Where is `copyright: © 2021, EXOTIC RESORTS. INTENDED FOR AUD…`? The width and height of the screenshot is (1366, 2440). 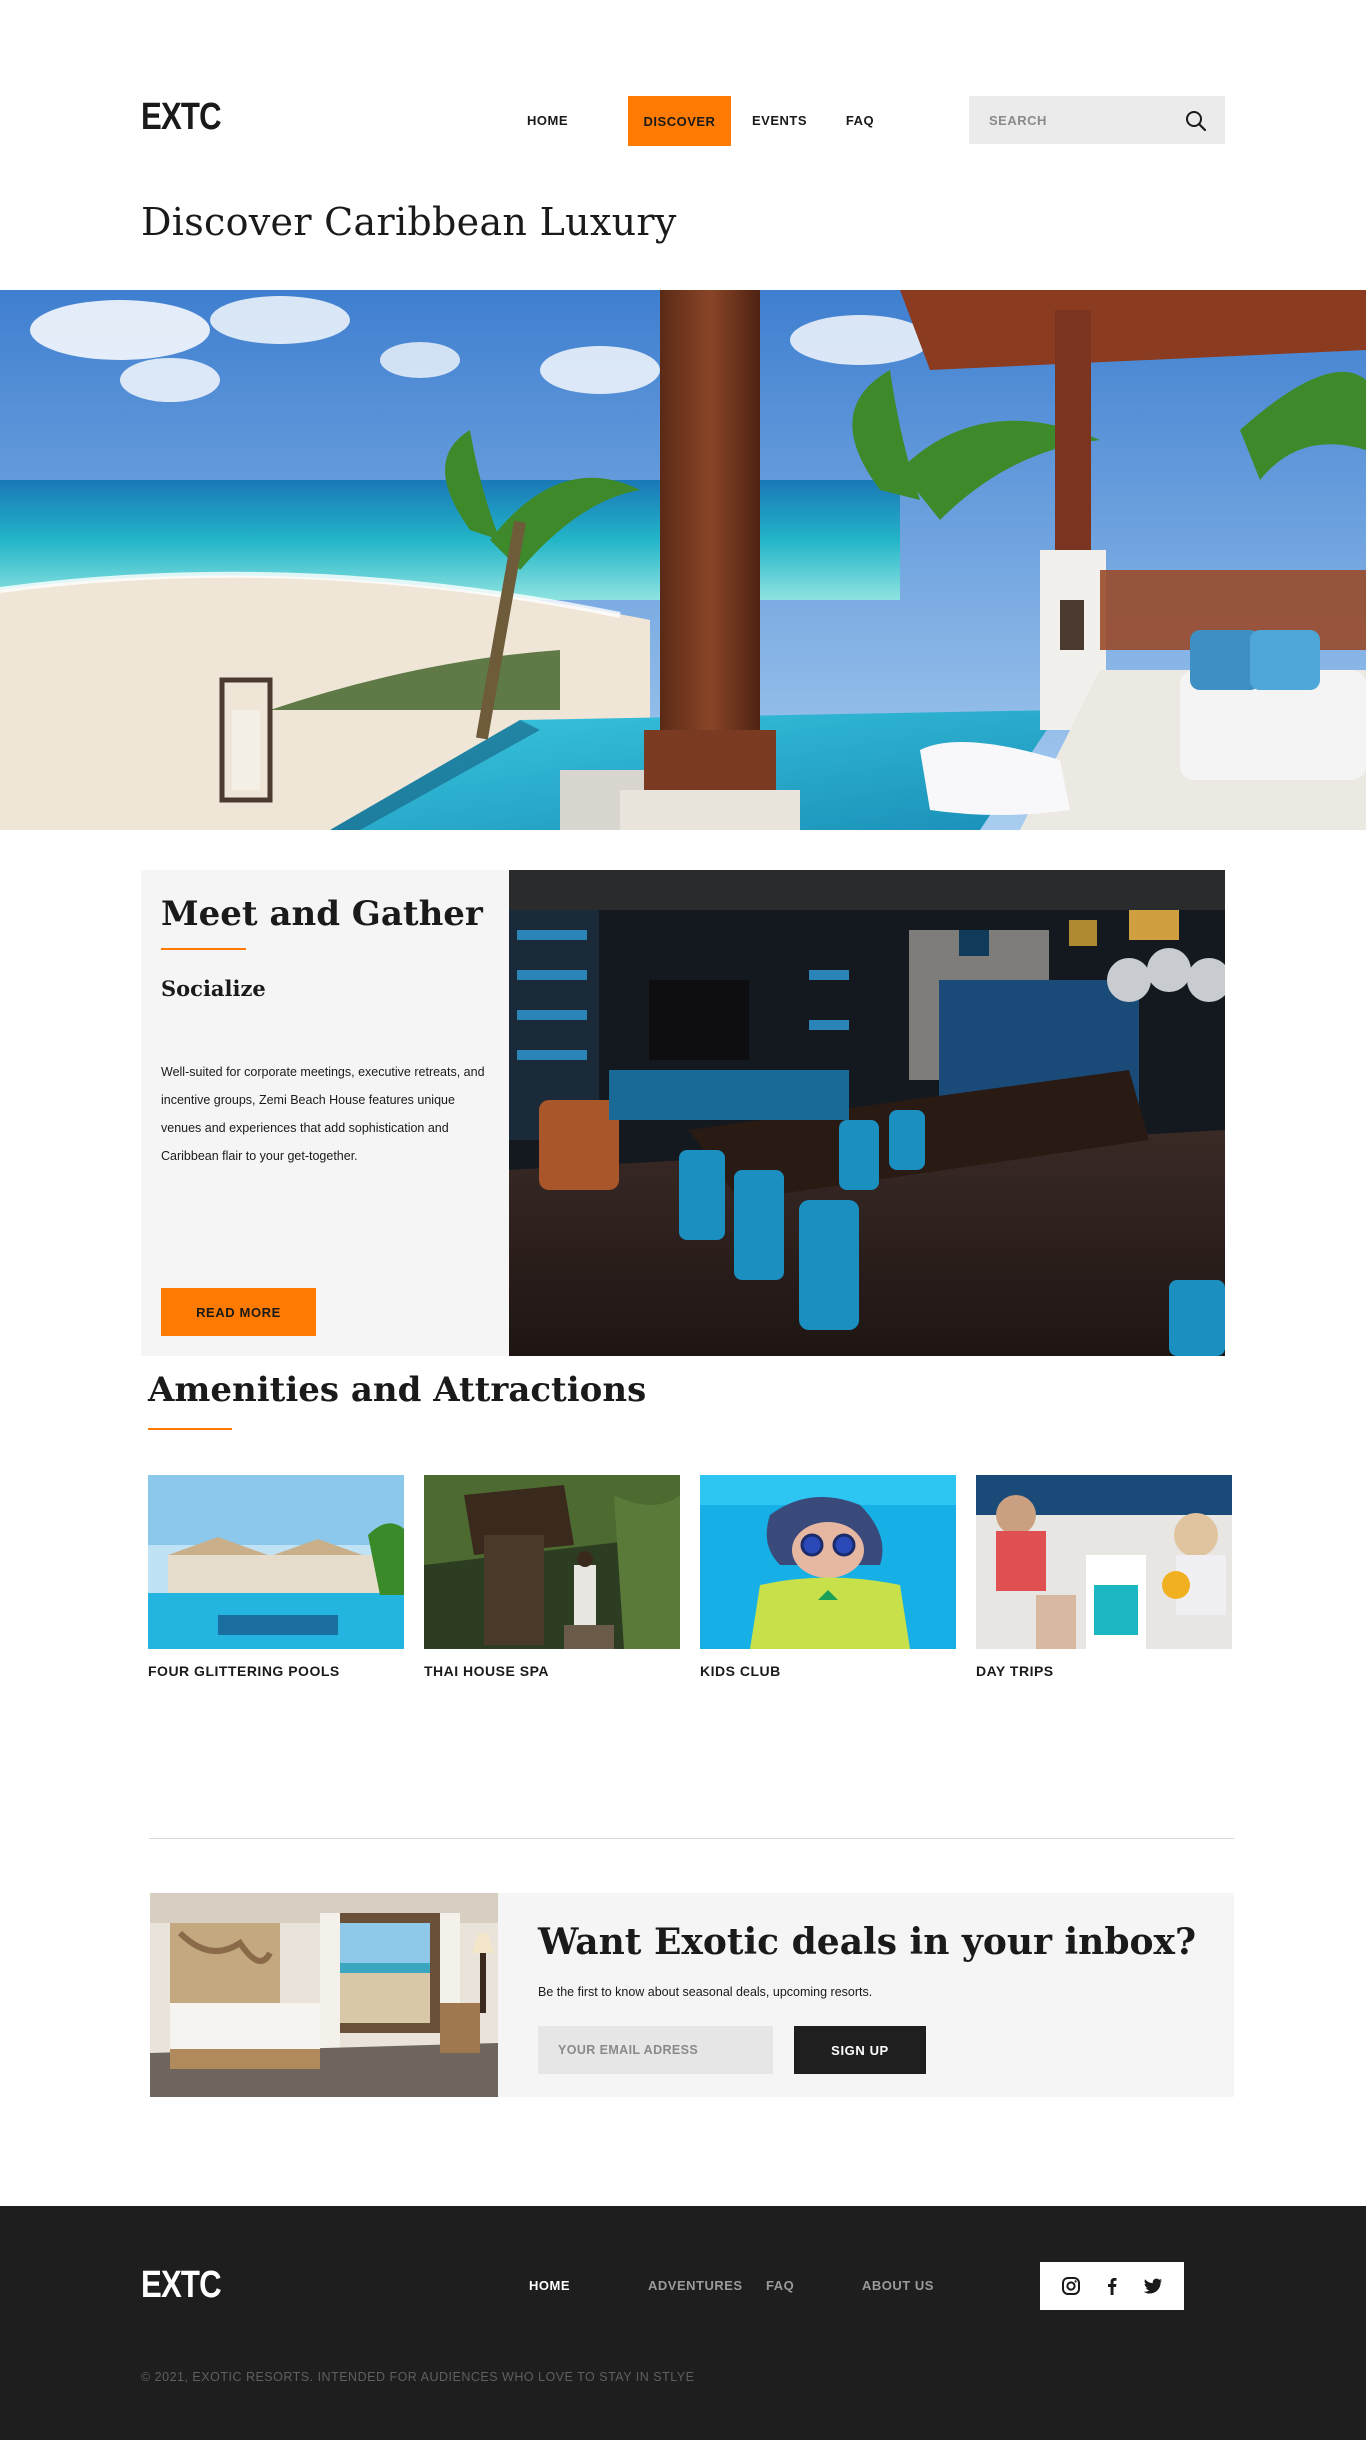 copyright: © 2021, EXOTIC RESORTS. INTENDED FOR AUD… is located at coordinates (418, 2377).